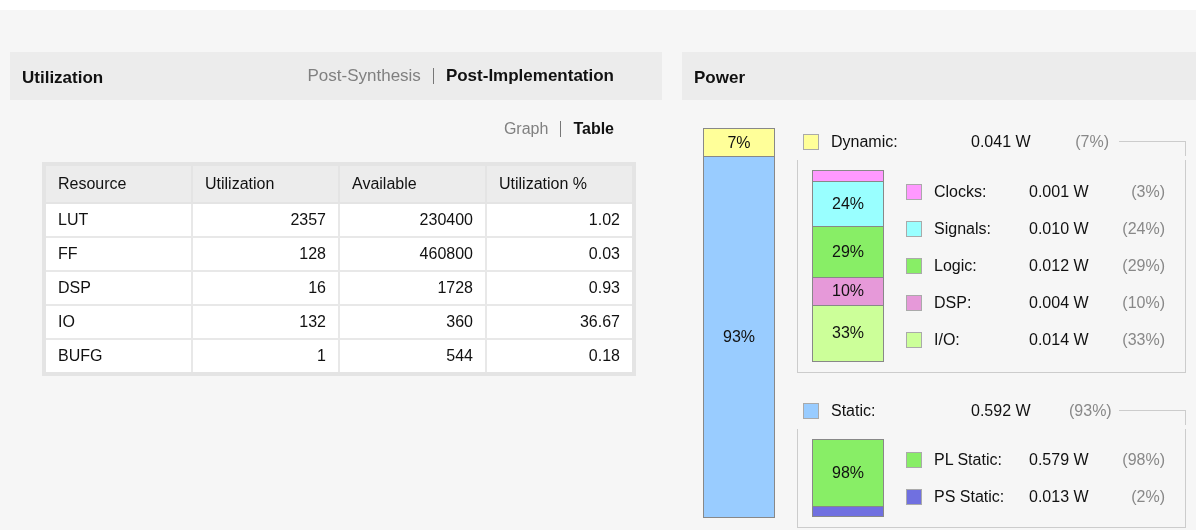 This screenshot has width=1196, height=530. I want to click on power-percent: (3%), so click(1147, 192).